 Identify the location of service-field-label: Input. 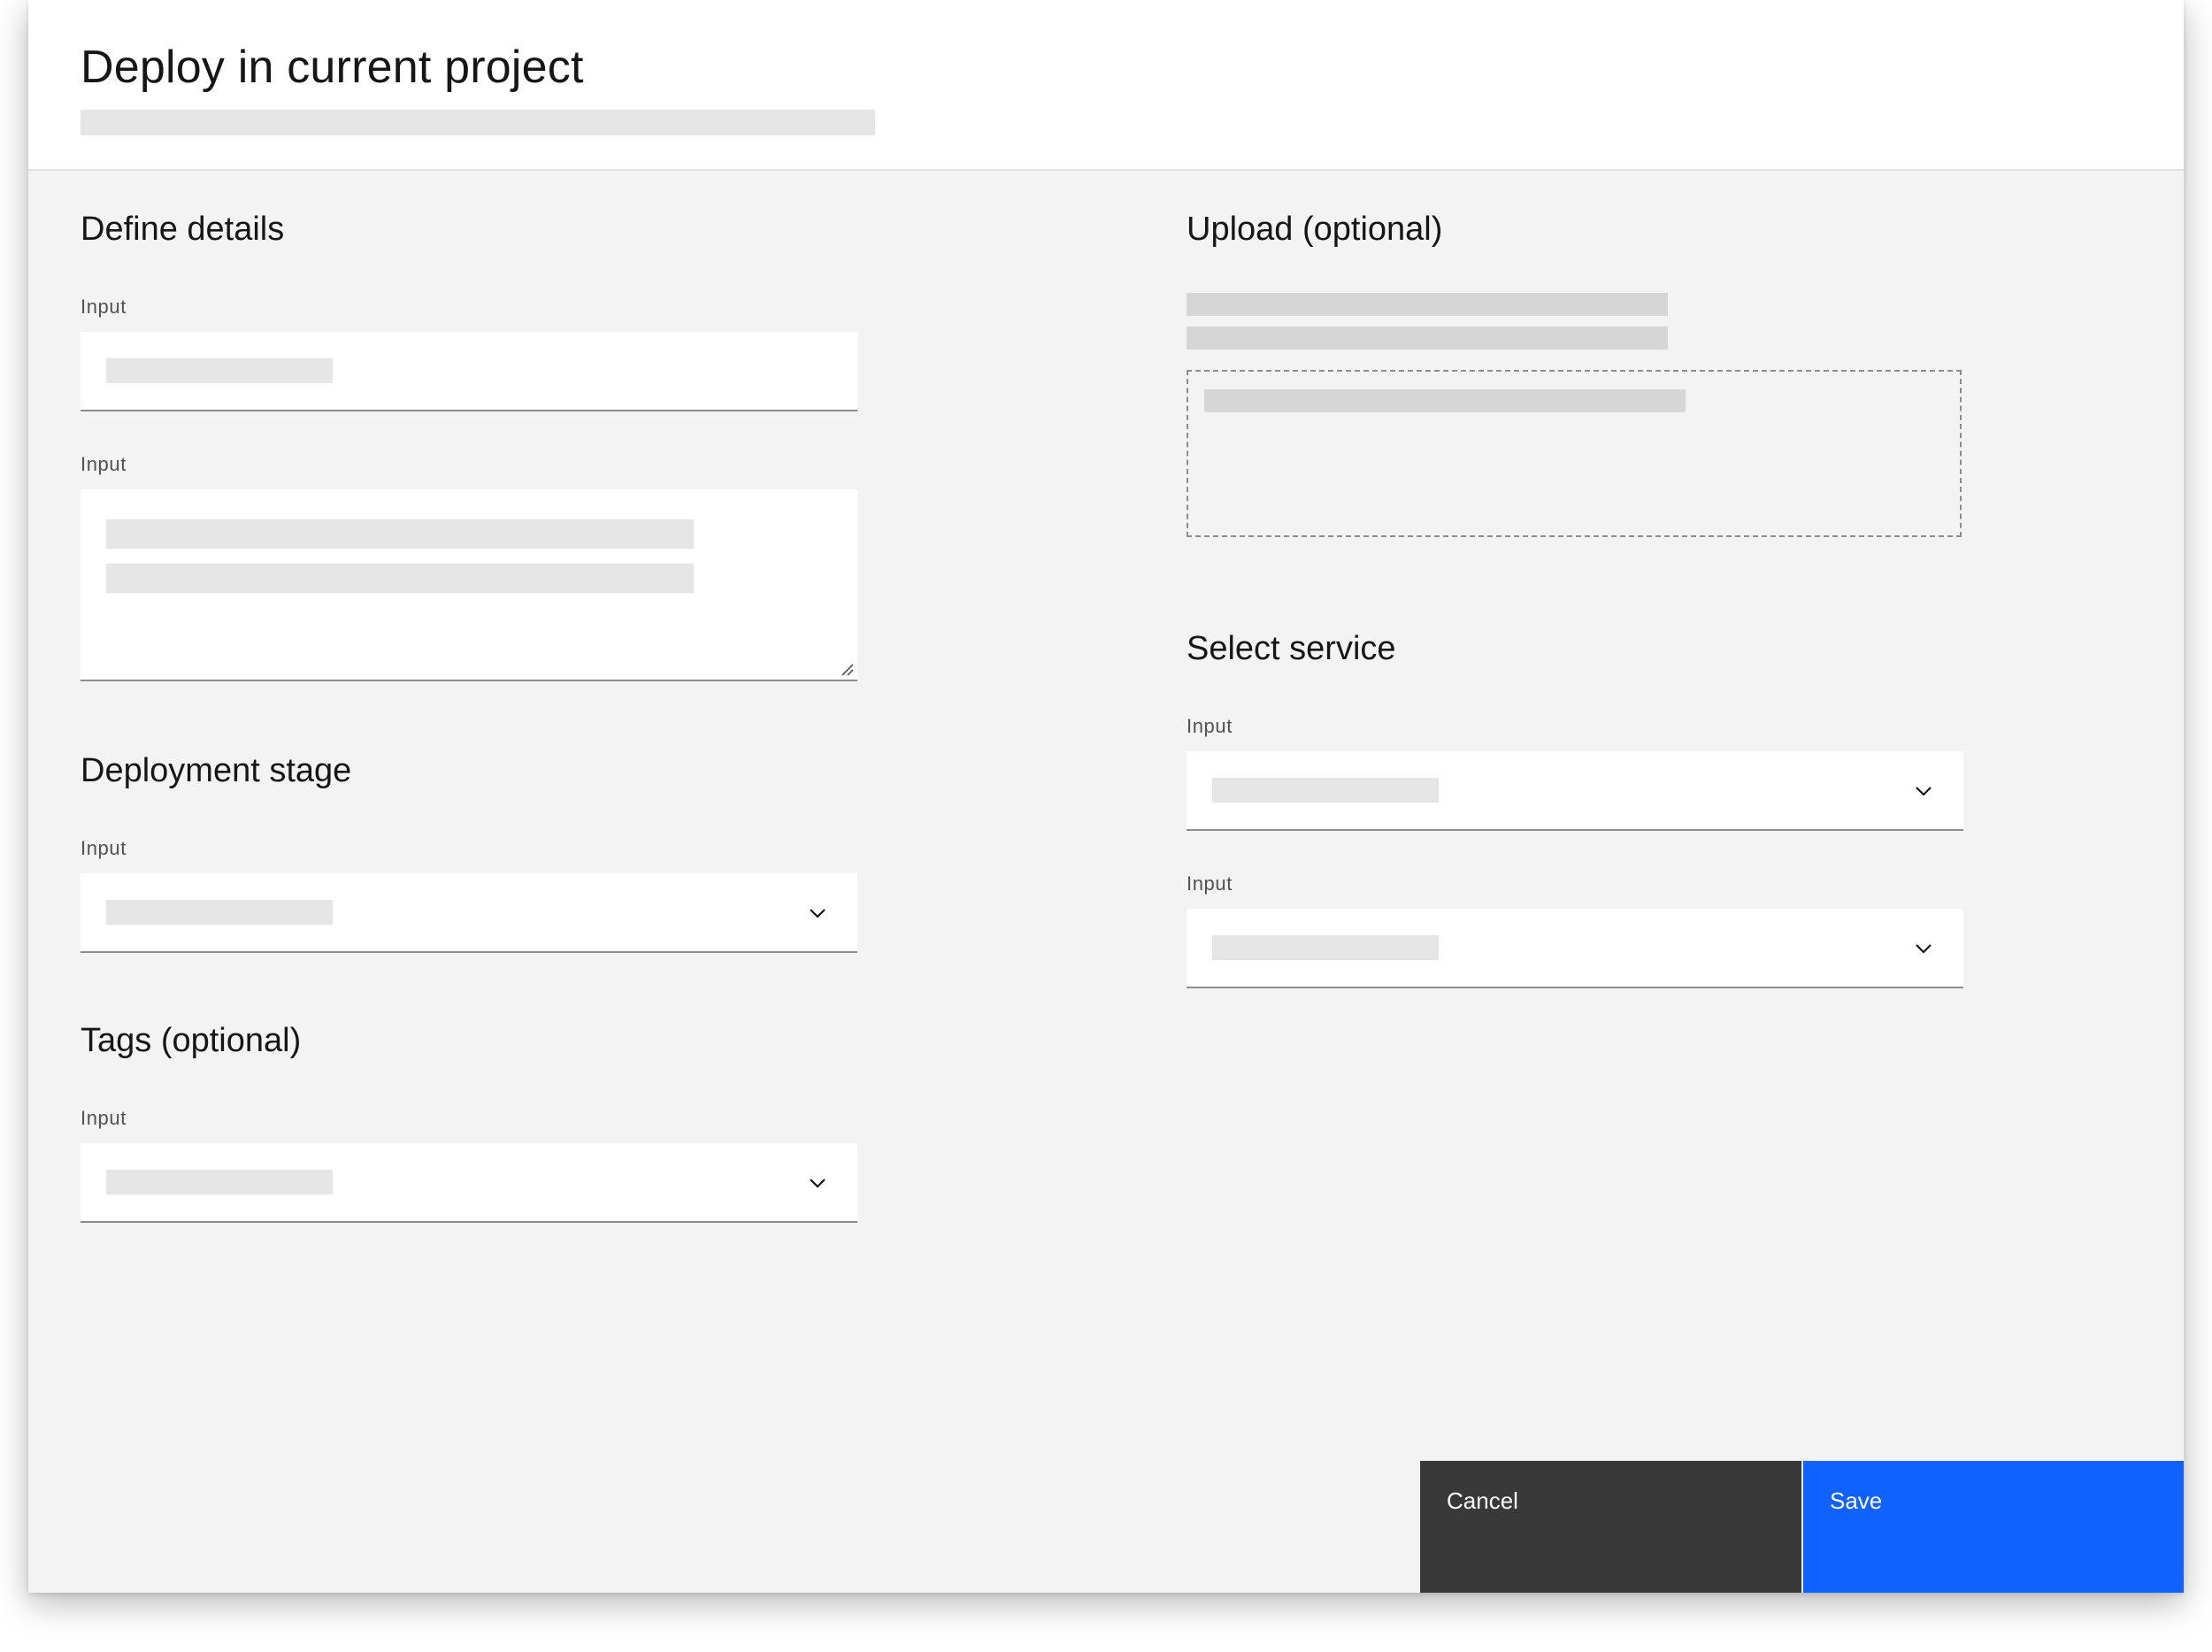
(1210, 726).